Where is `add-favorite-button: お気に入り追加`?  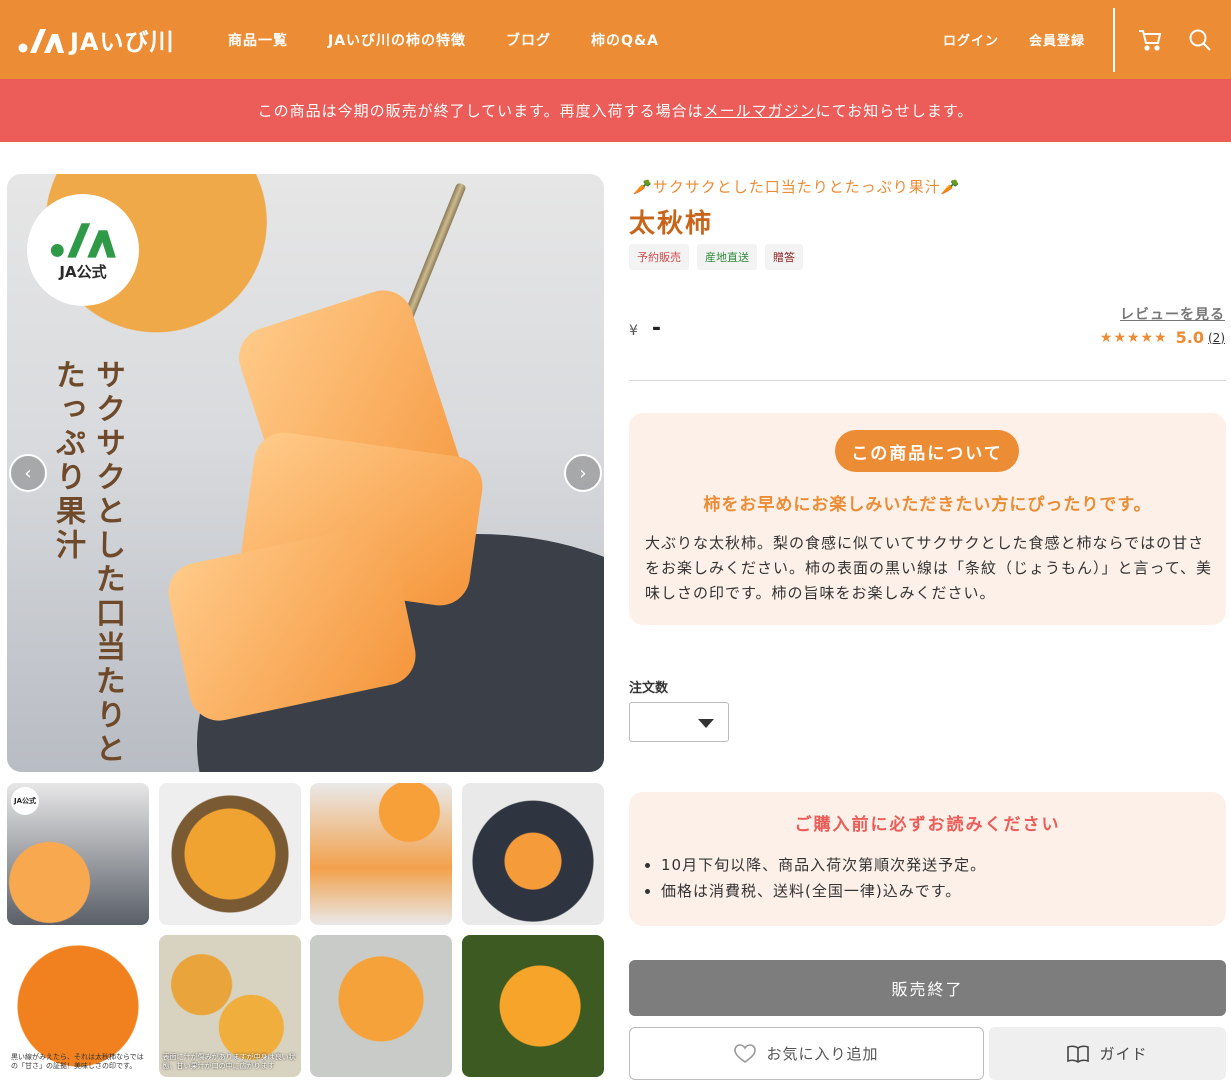 add-favorite-button: お気に入り追加 is located at coordinates (806, 1053).